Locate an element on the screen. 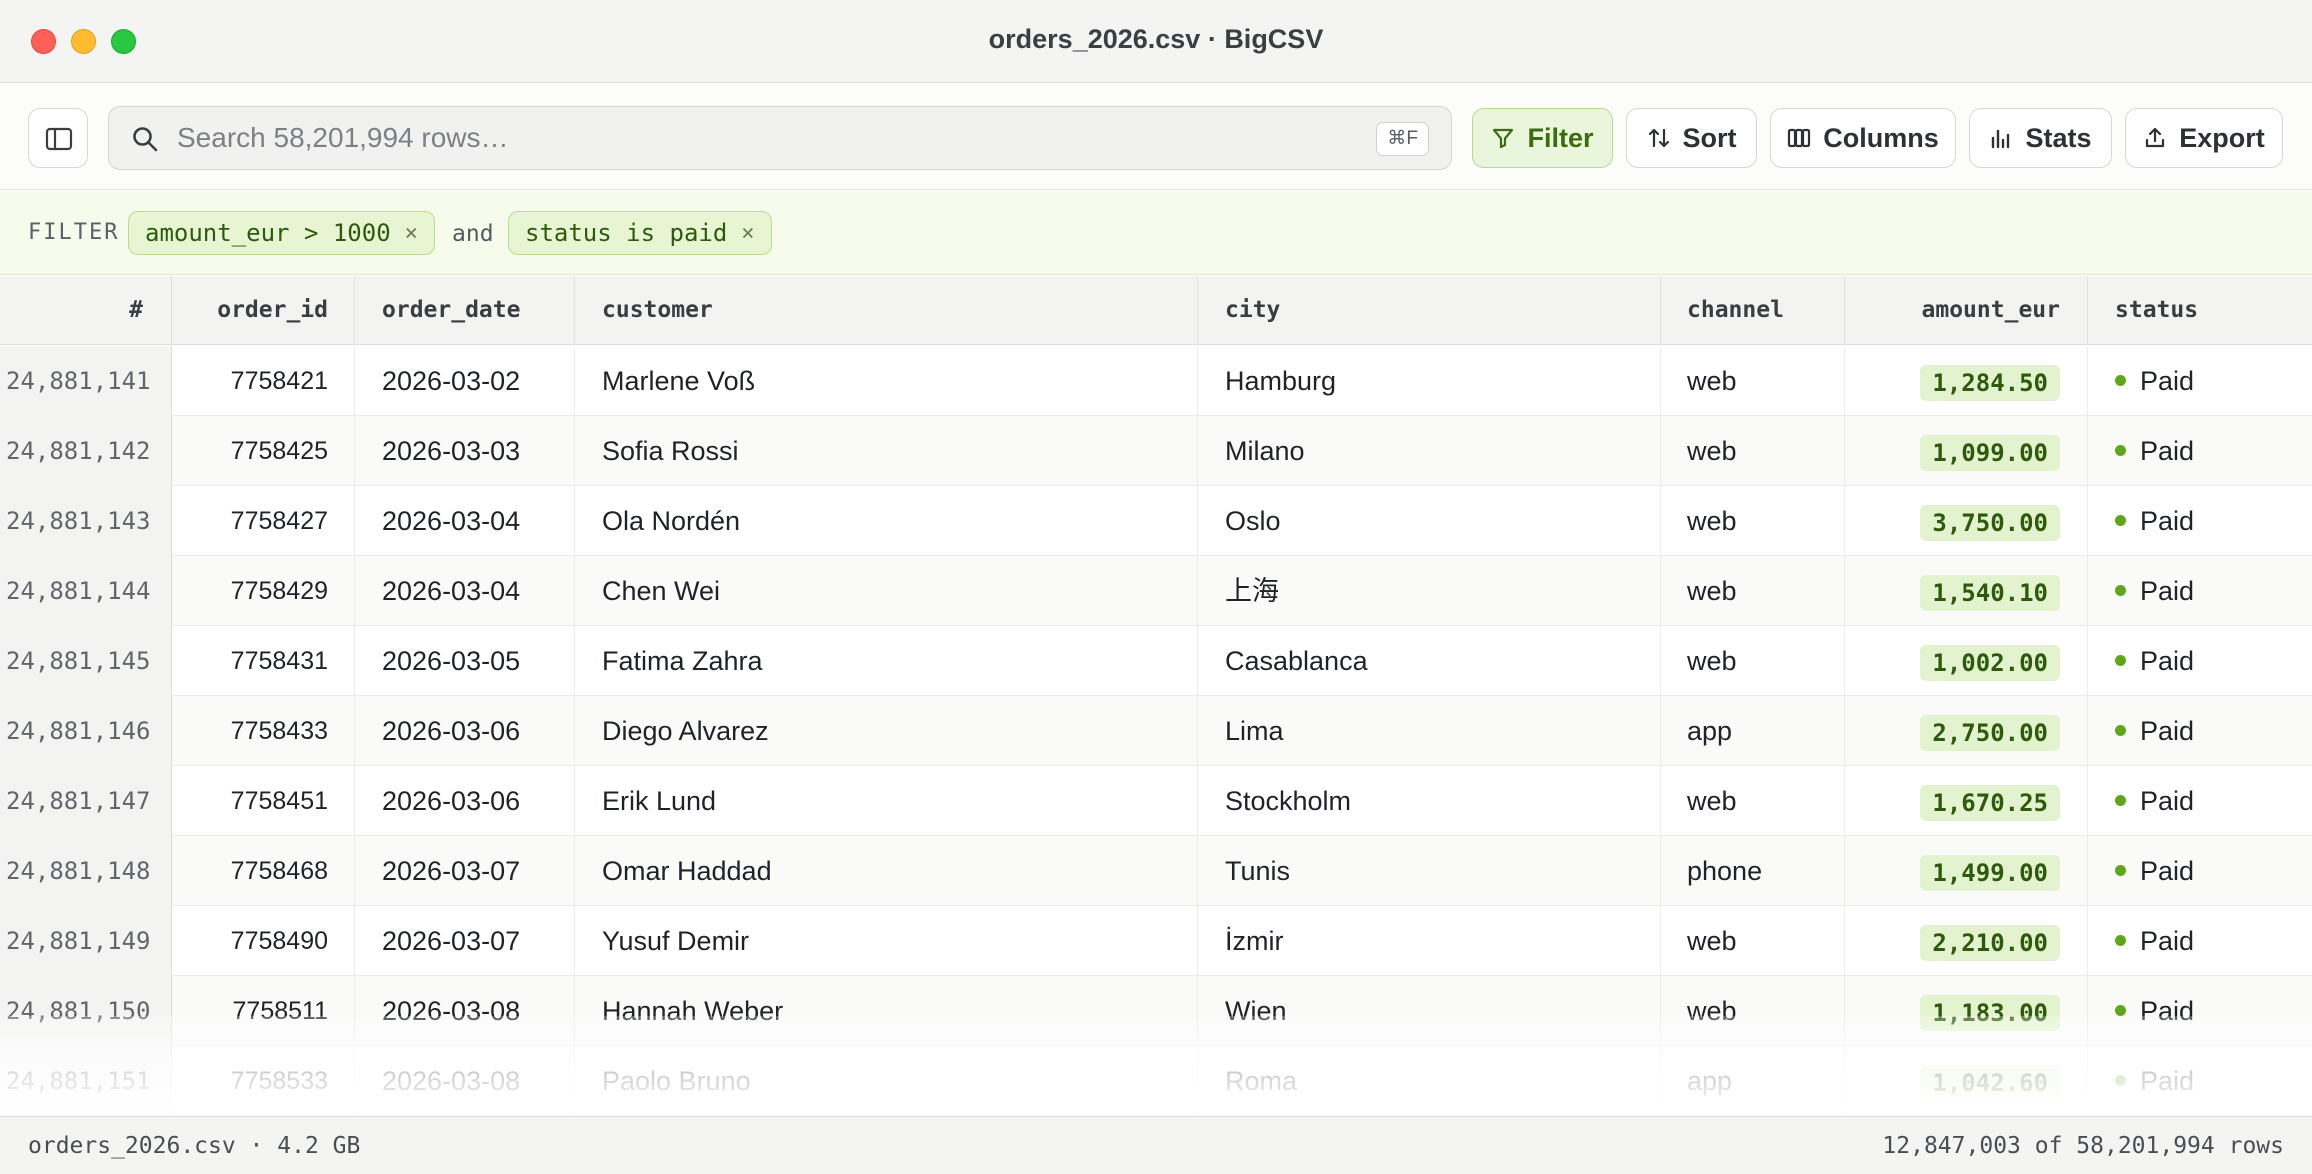 The height and width of the screenshot is (1174, 2312). city-cell: Stockholm is located at coordinates (1429, 801).